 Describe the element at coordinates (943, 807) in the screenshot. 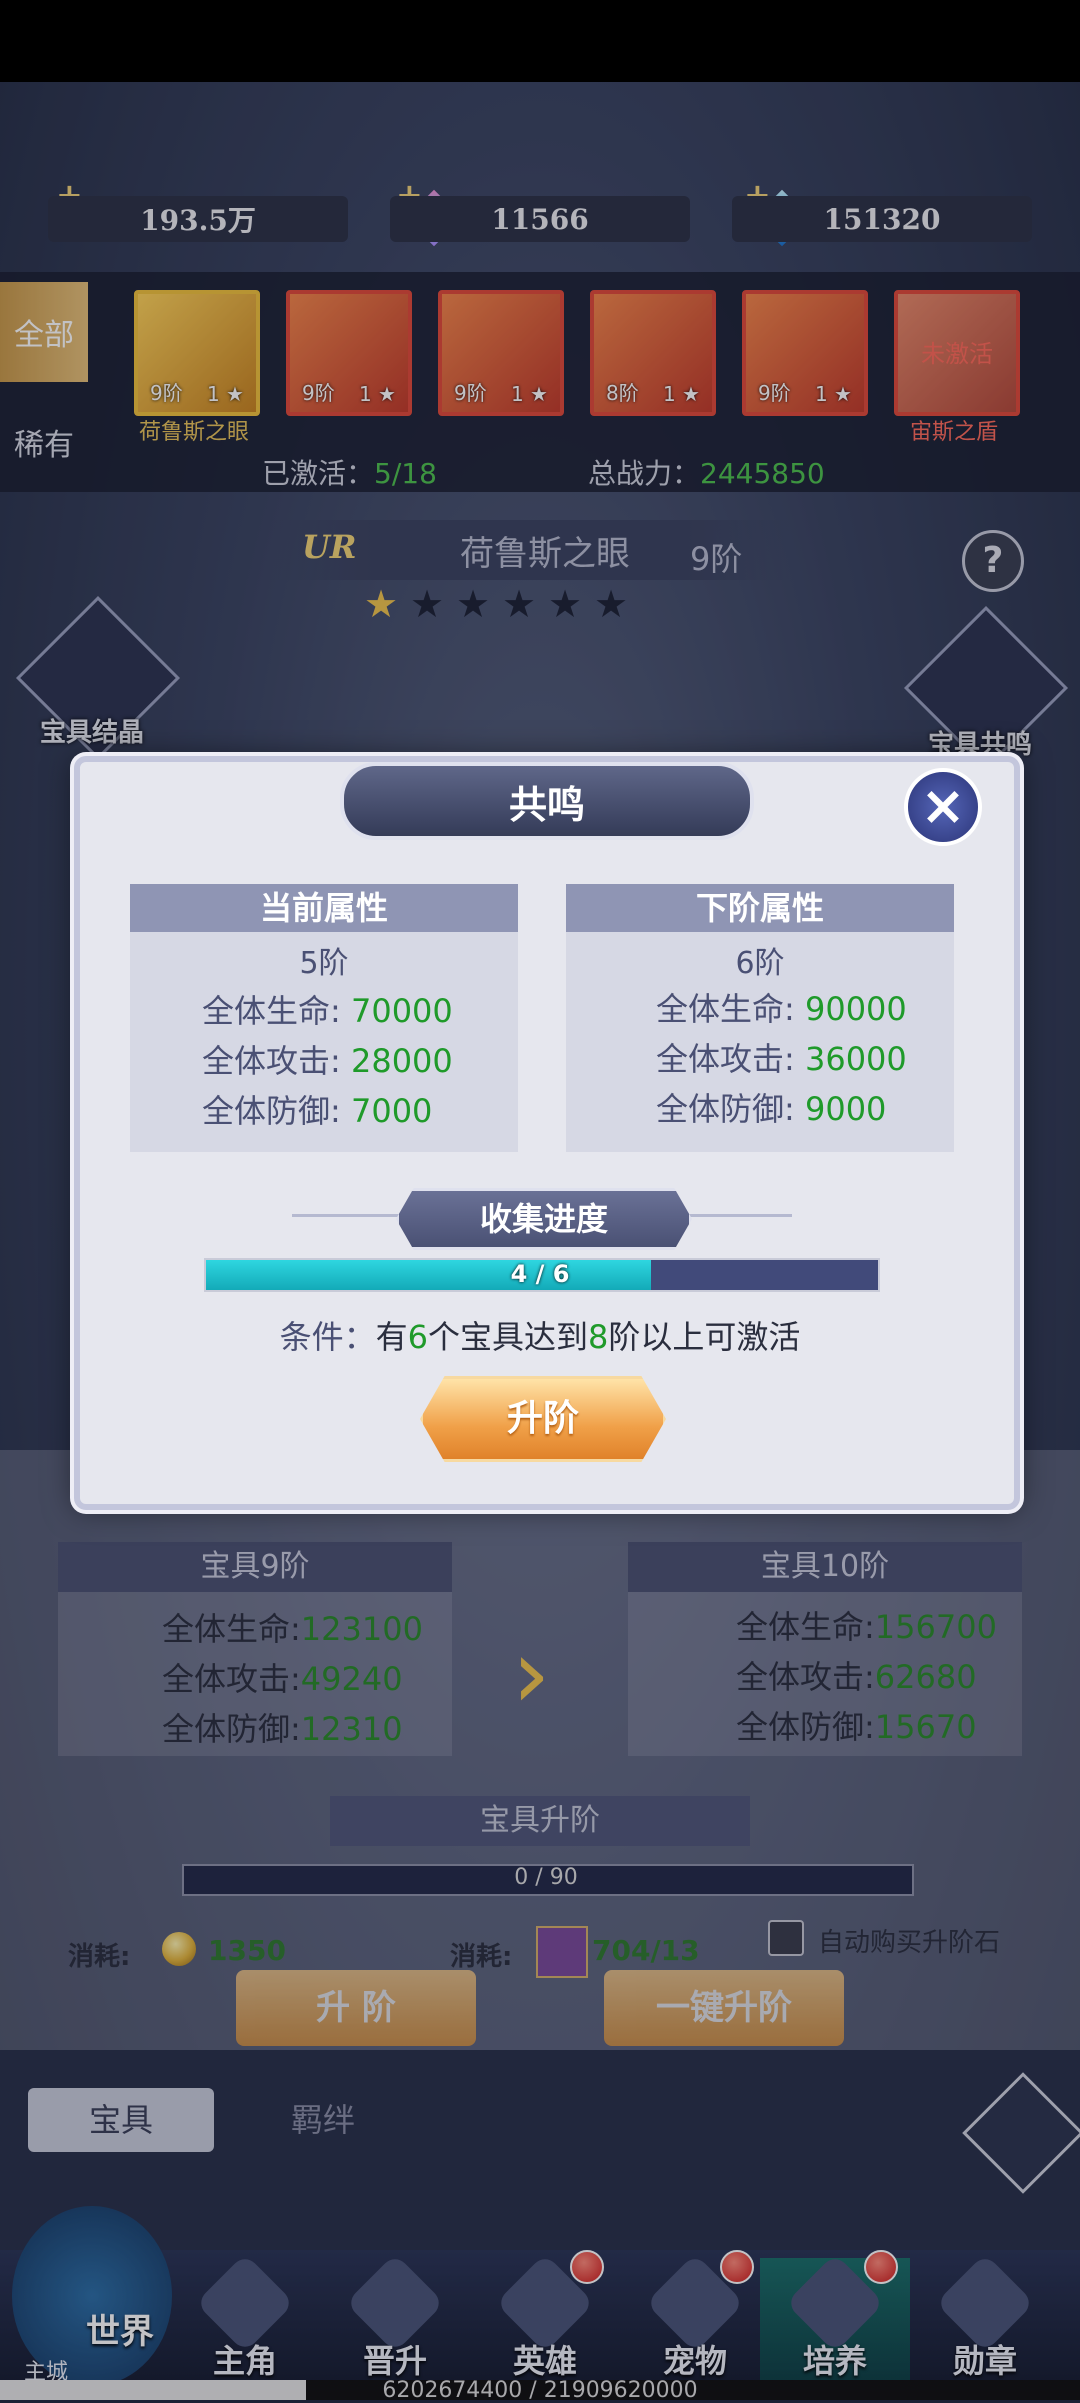

I see `close-button: ×` at that location.